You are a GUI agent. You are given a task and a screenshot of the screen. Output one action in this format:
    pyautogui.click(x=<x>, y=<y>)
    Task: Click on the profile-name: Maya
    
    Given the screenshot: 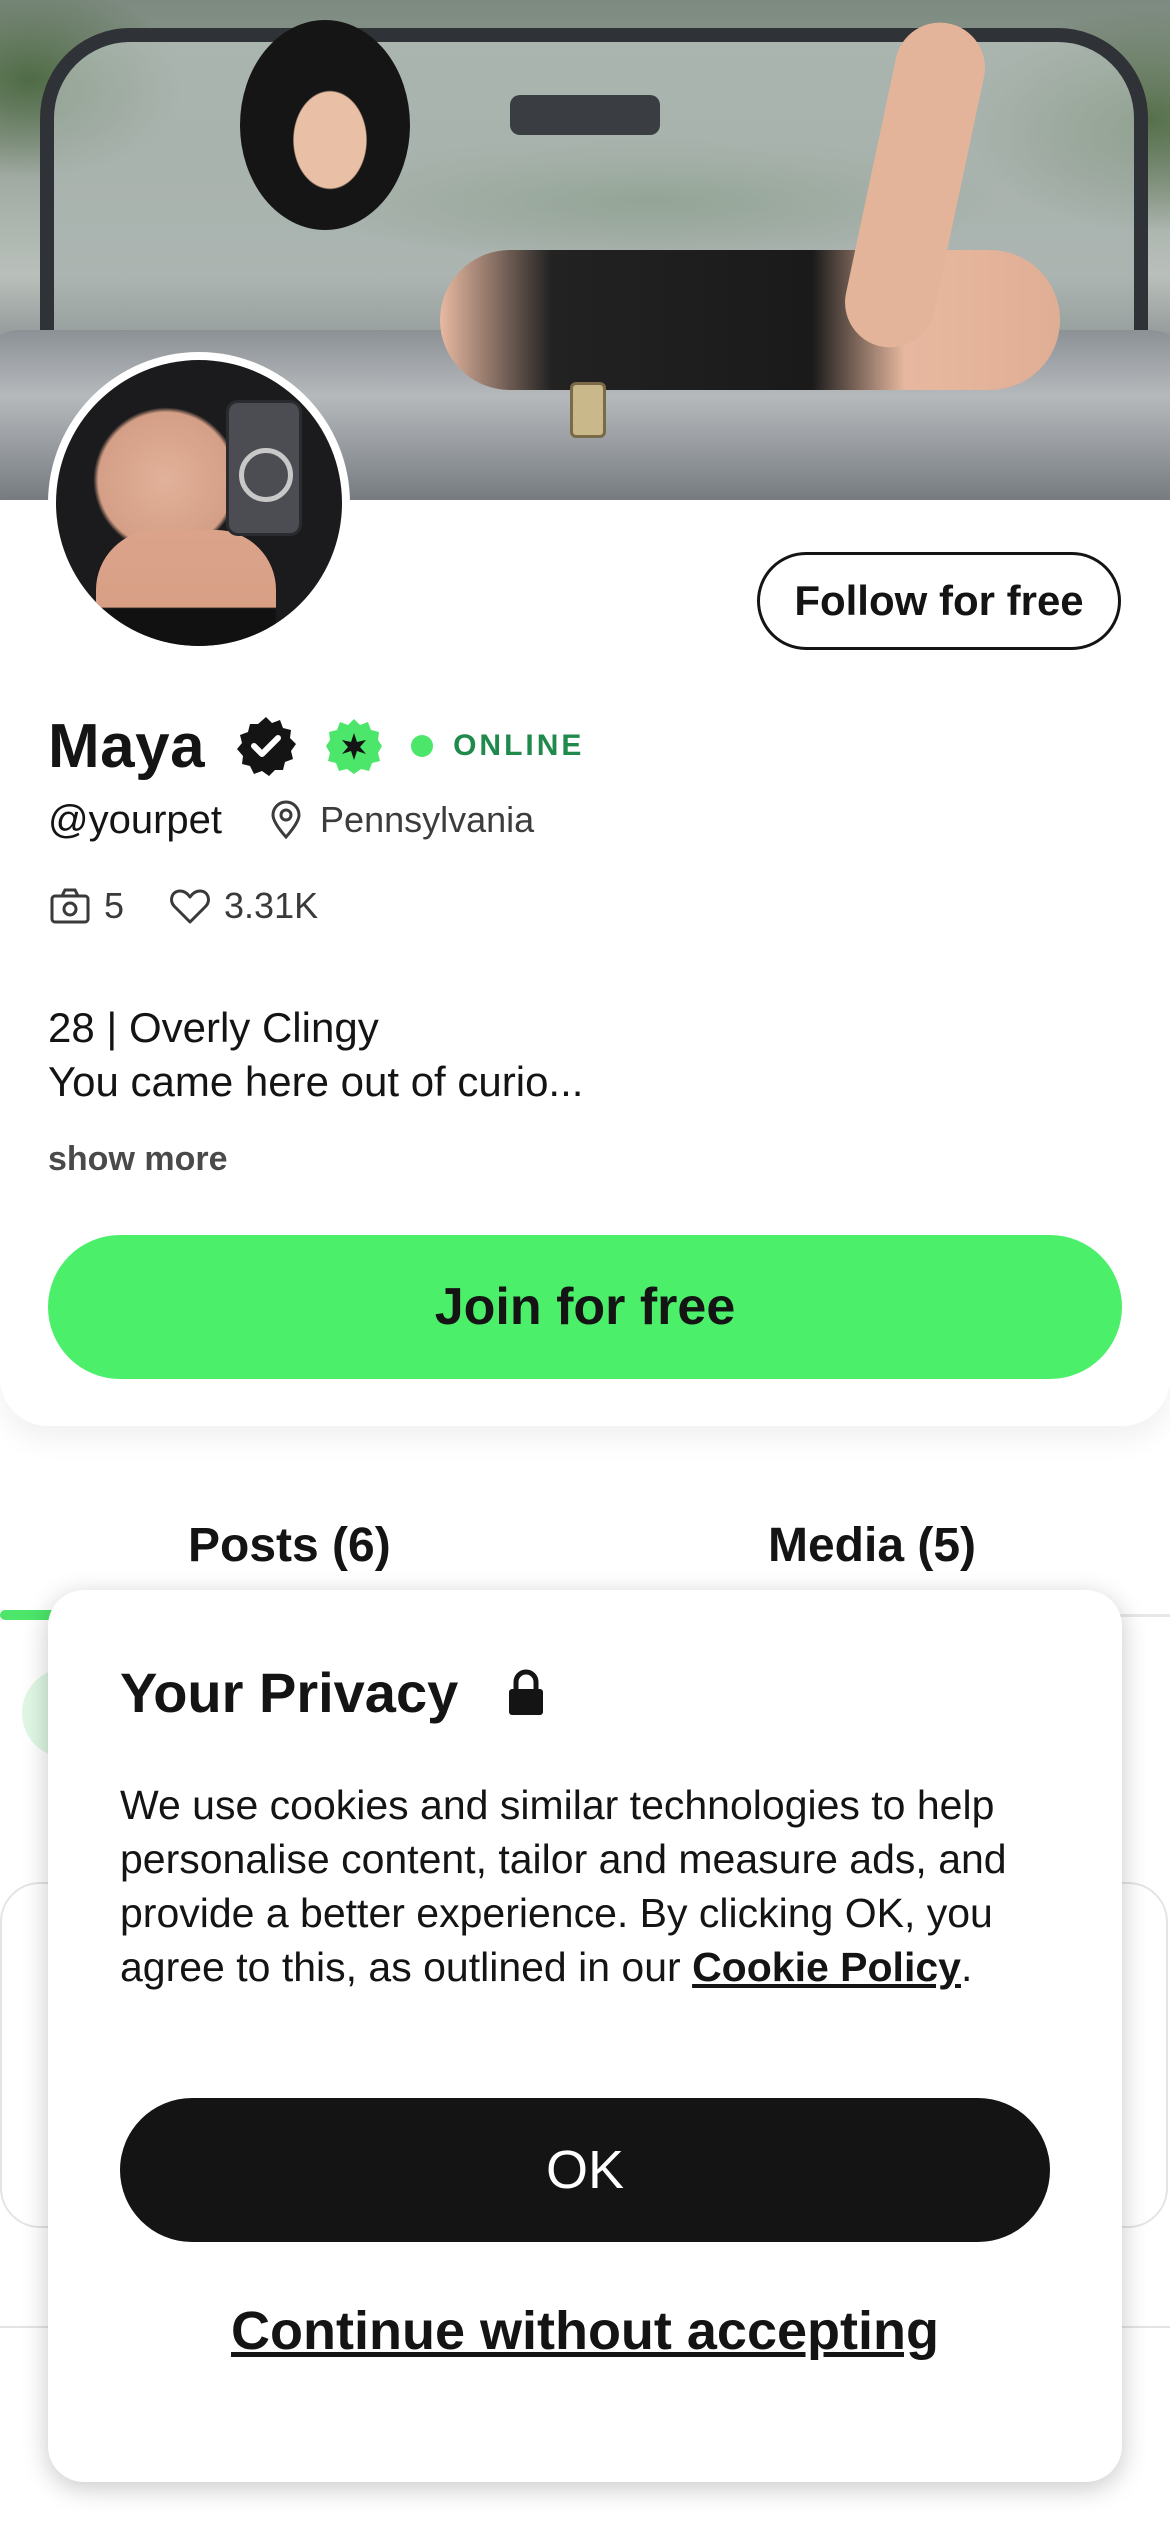 What is the action you would take?
    pyautogui.click(x=127, y=746)
    